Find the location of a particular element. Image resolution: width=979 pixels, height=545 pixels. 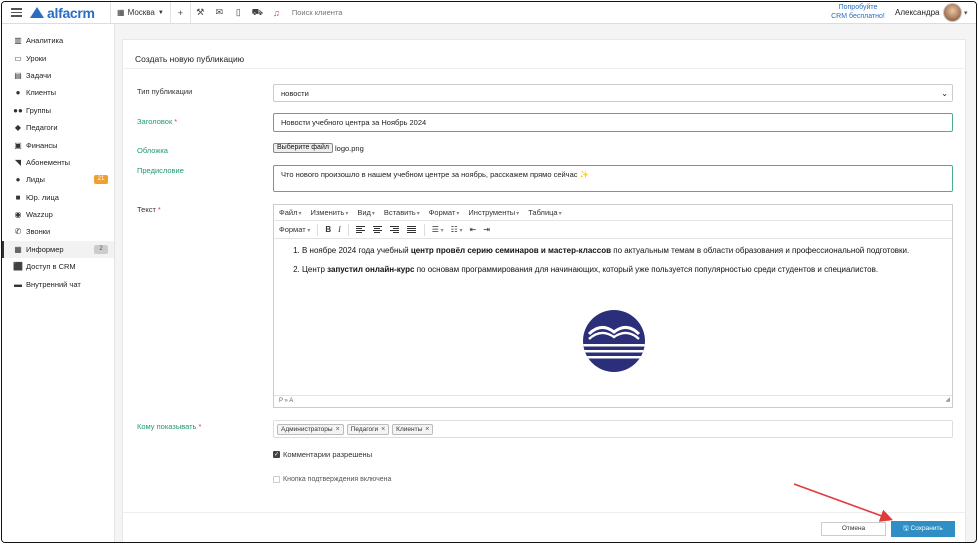

cart-icon: ⛟ is located at coordinates (257, 13).